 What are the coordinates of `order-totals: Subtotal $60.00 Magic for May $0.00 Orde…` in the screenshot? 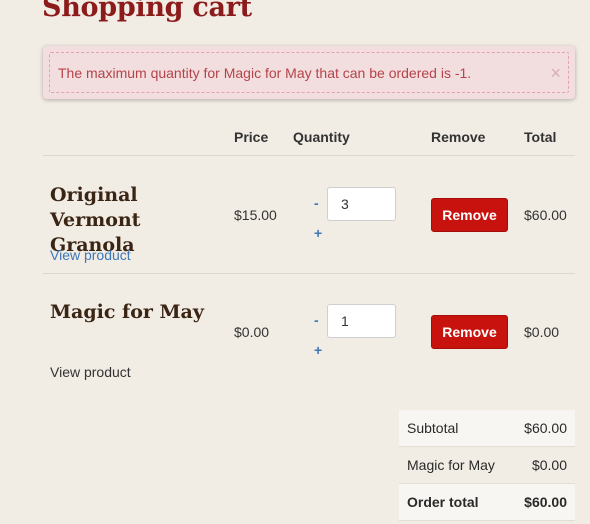 It's located at (487, 465).